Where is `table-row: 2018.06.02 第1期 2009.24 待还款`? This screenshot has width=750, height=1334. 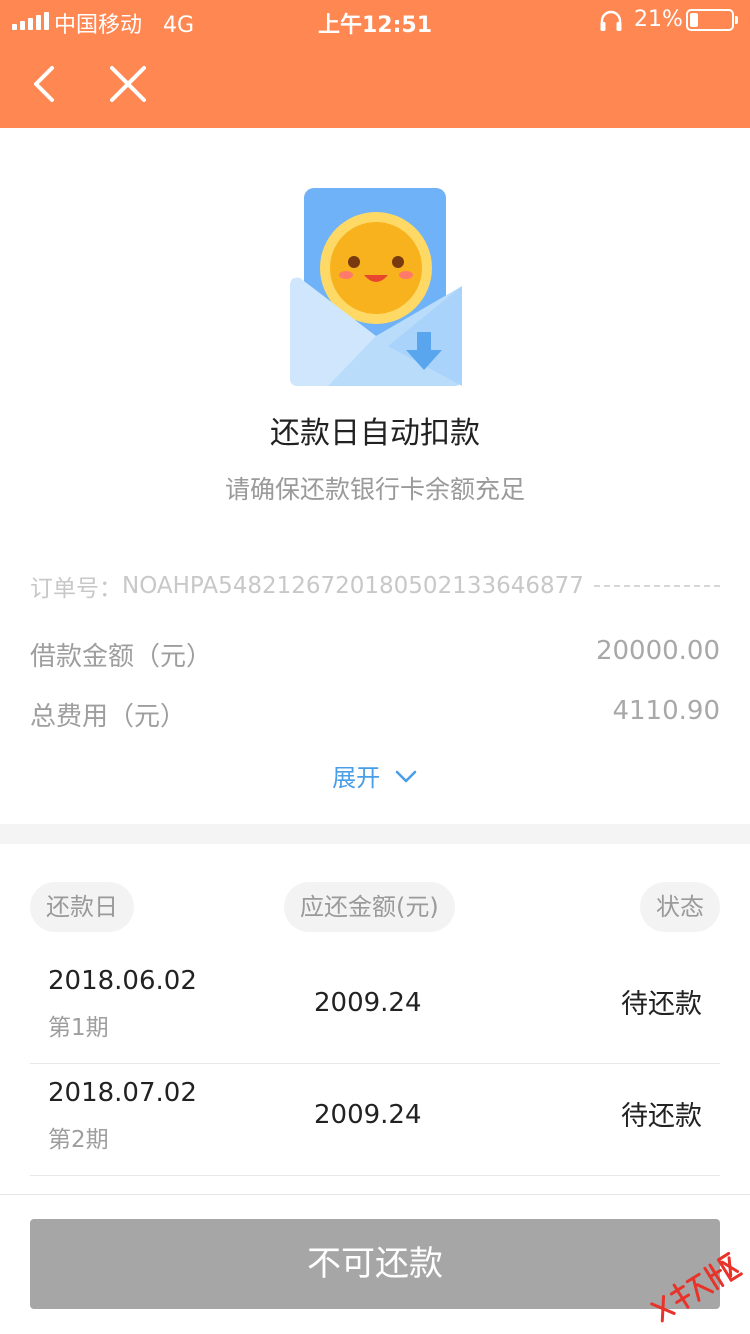
table-row: 2018.06.02 第1期 2009.24 待还款 is located at coordinates (375, 1008).